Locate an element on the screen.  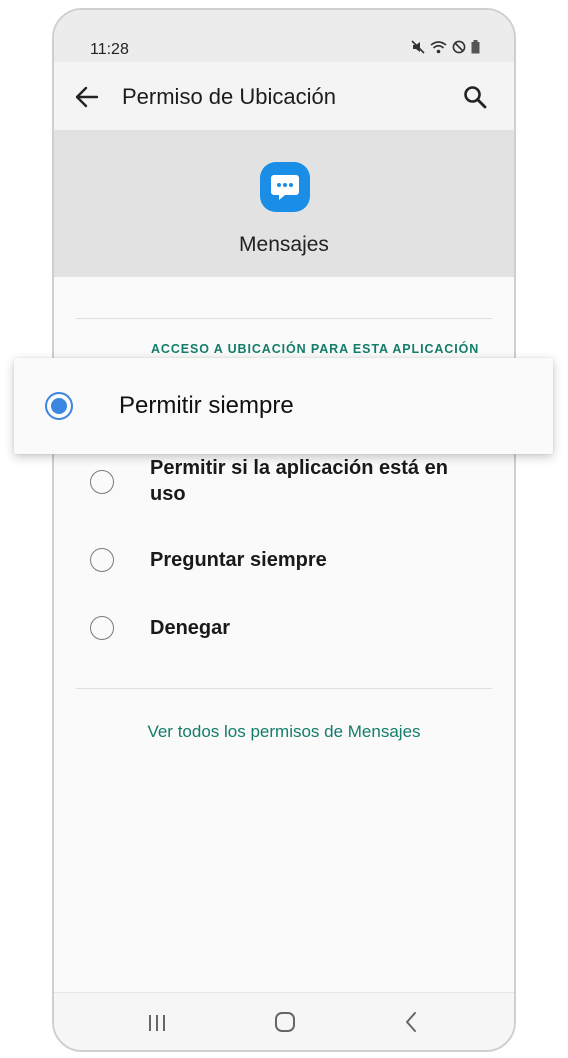
home-icon is located at coordinates (285, 1022).